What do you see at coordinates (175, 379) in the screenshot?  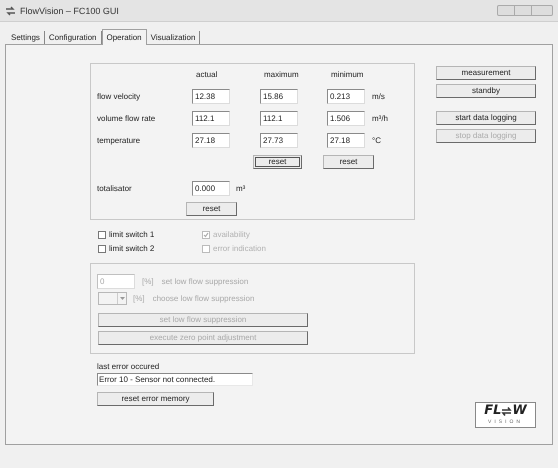 I see `error-field: Error 10 - Sensor not connected.` at bounding box center [175, 379].